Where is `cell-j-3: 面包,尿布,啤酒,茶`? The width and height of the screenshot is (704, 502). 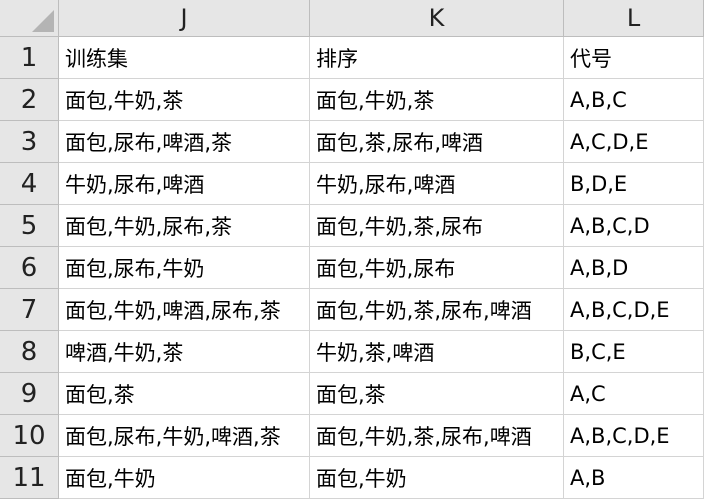 cell-j-3: 面包,尿布,啤酒,茶 is located at coordinates (184, 142).